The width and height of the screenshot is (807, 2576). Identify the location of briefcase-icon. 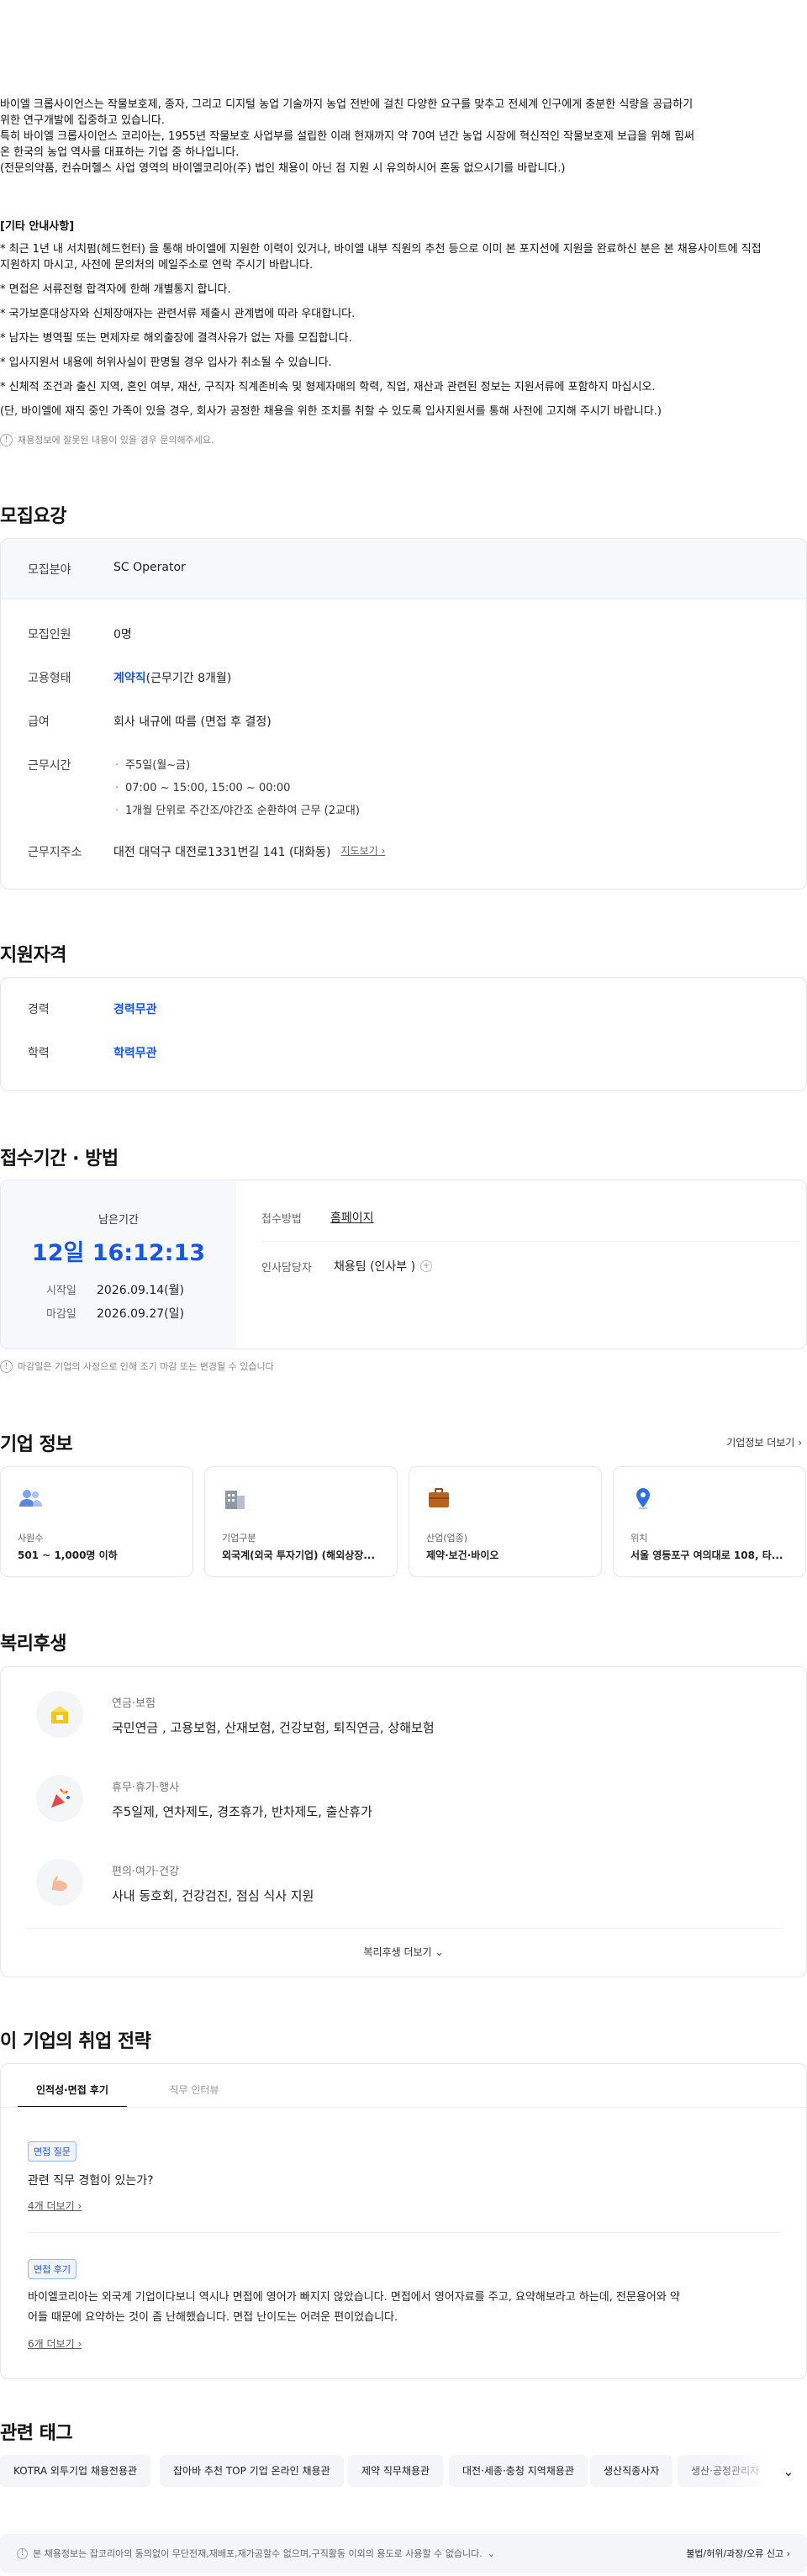
(439, 1498).